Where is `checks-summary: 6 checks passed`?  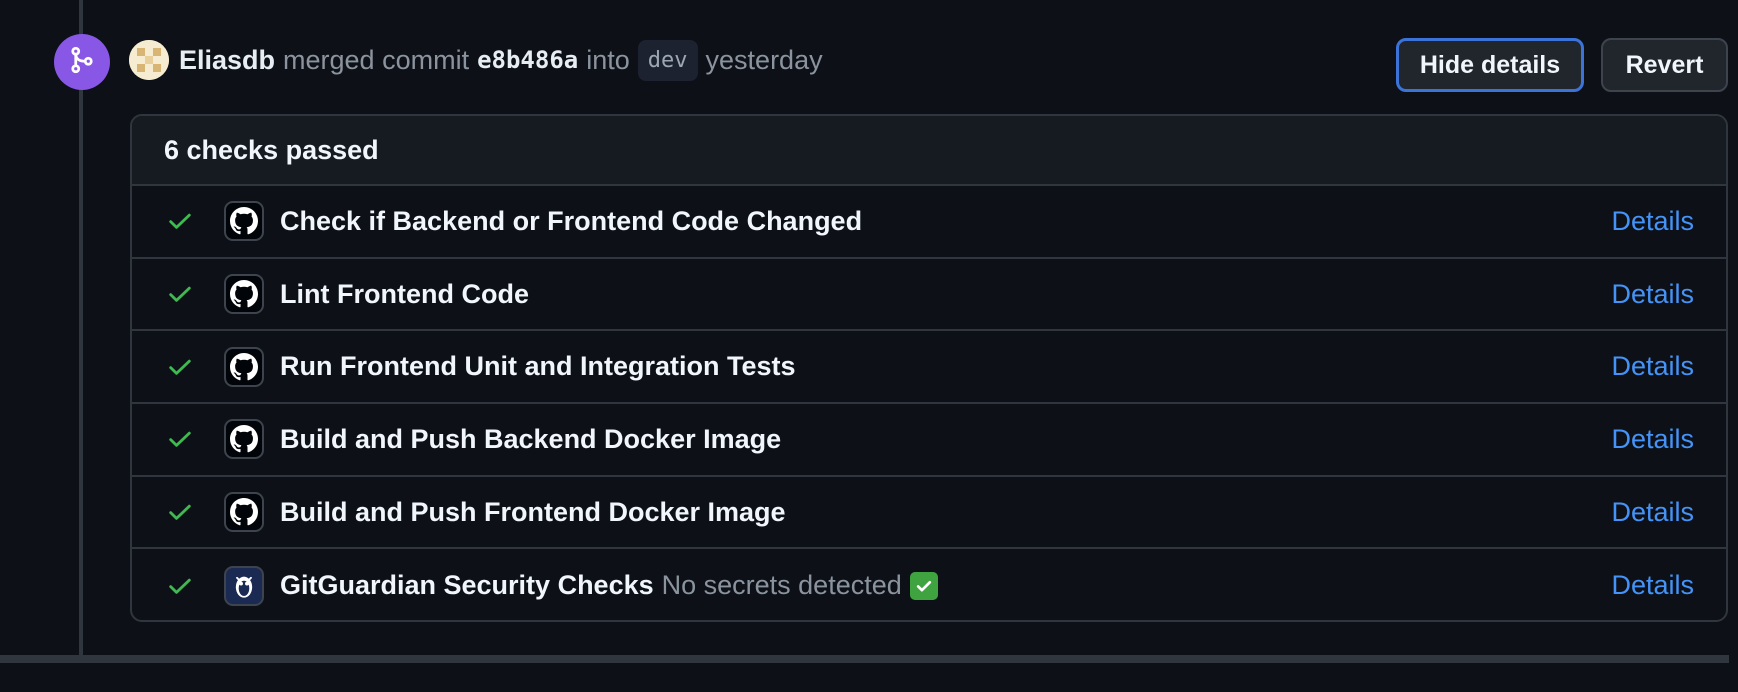 checks-summary: 6 checks passed is located at coordinates (929, 151).